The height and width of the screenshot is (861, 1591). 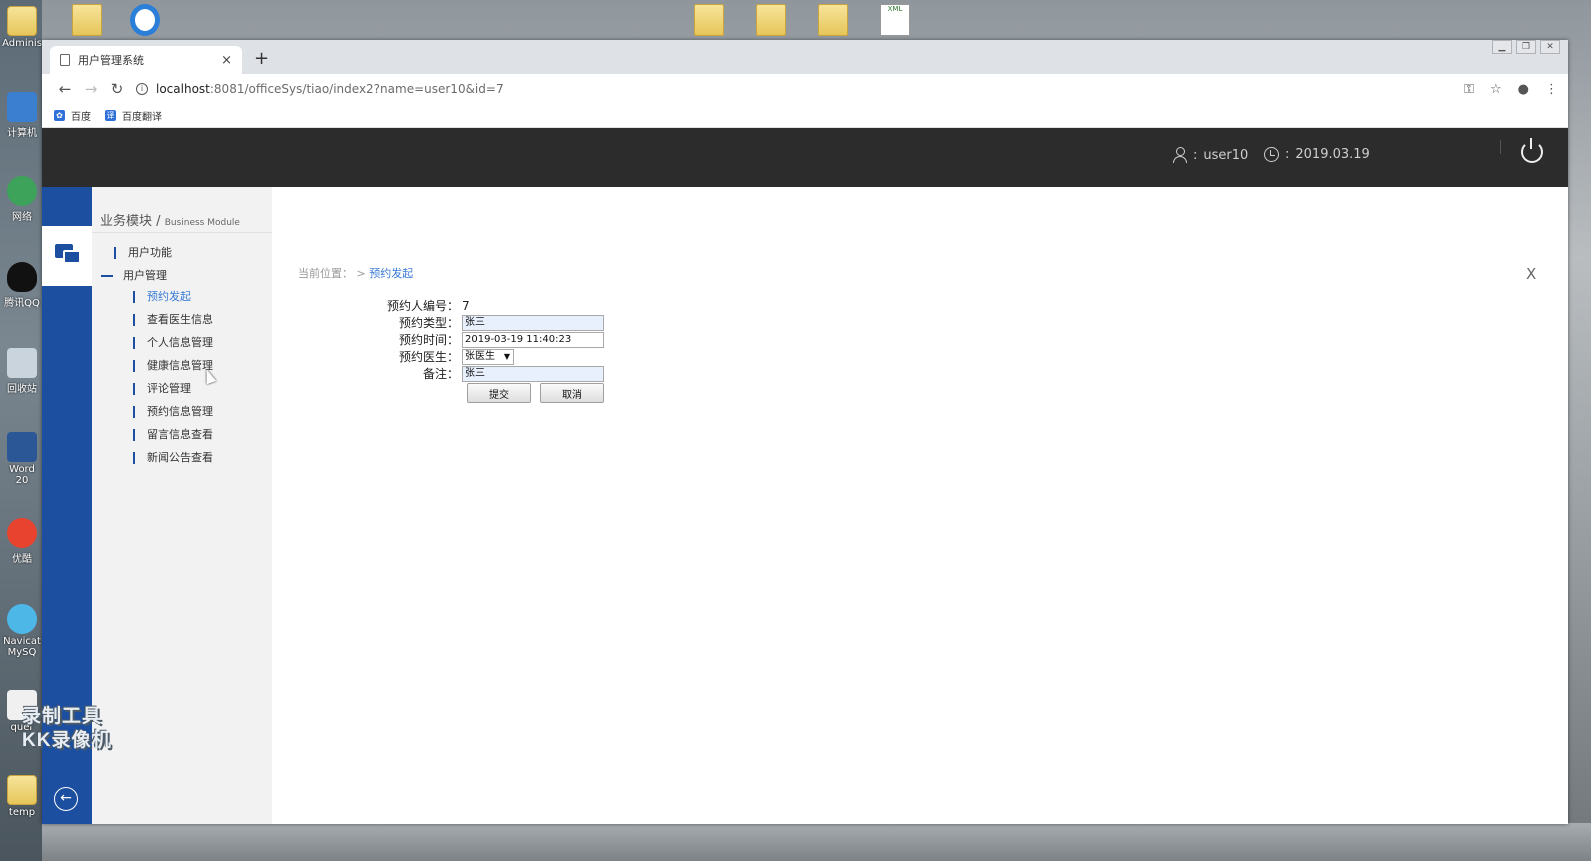 I want to click on desktop-icon-label: Adminis, so click(x=22, y=43).